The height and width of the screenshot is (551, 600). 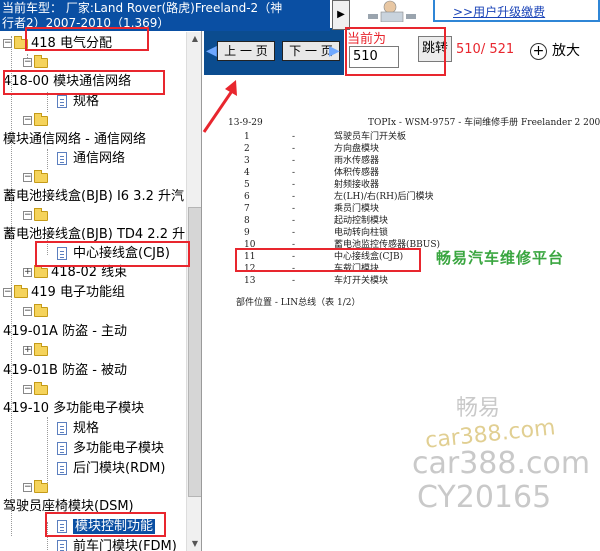 I want to click on tree-item-label: 蓄电池接线盒(BJB) I6 3.2 升汽, so click(x=93, y=196).